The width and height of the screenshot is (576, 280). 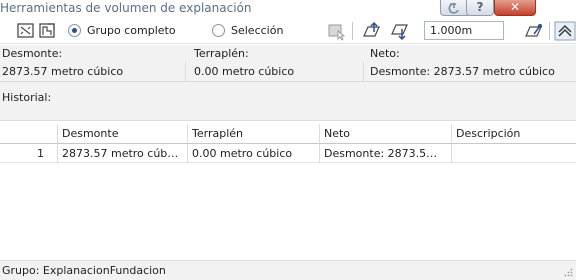 I want to click on column-header-fill: Terraplén, so click(x=254, y=134).